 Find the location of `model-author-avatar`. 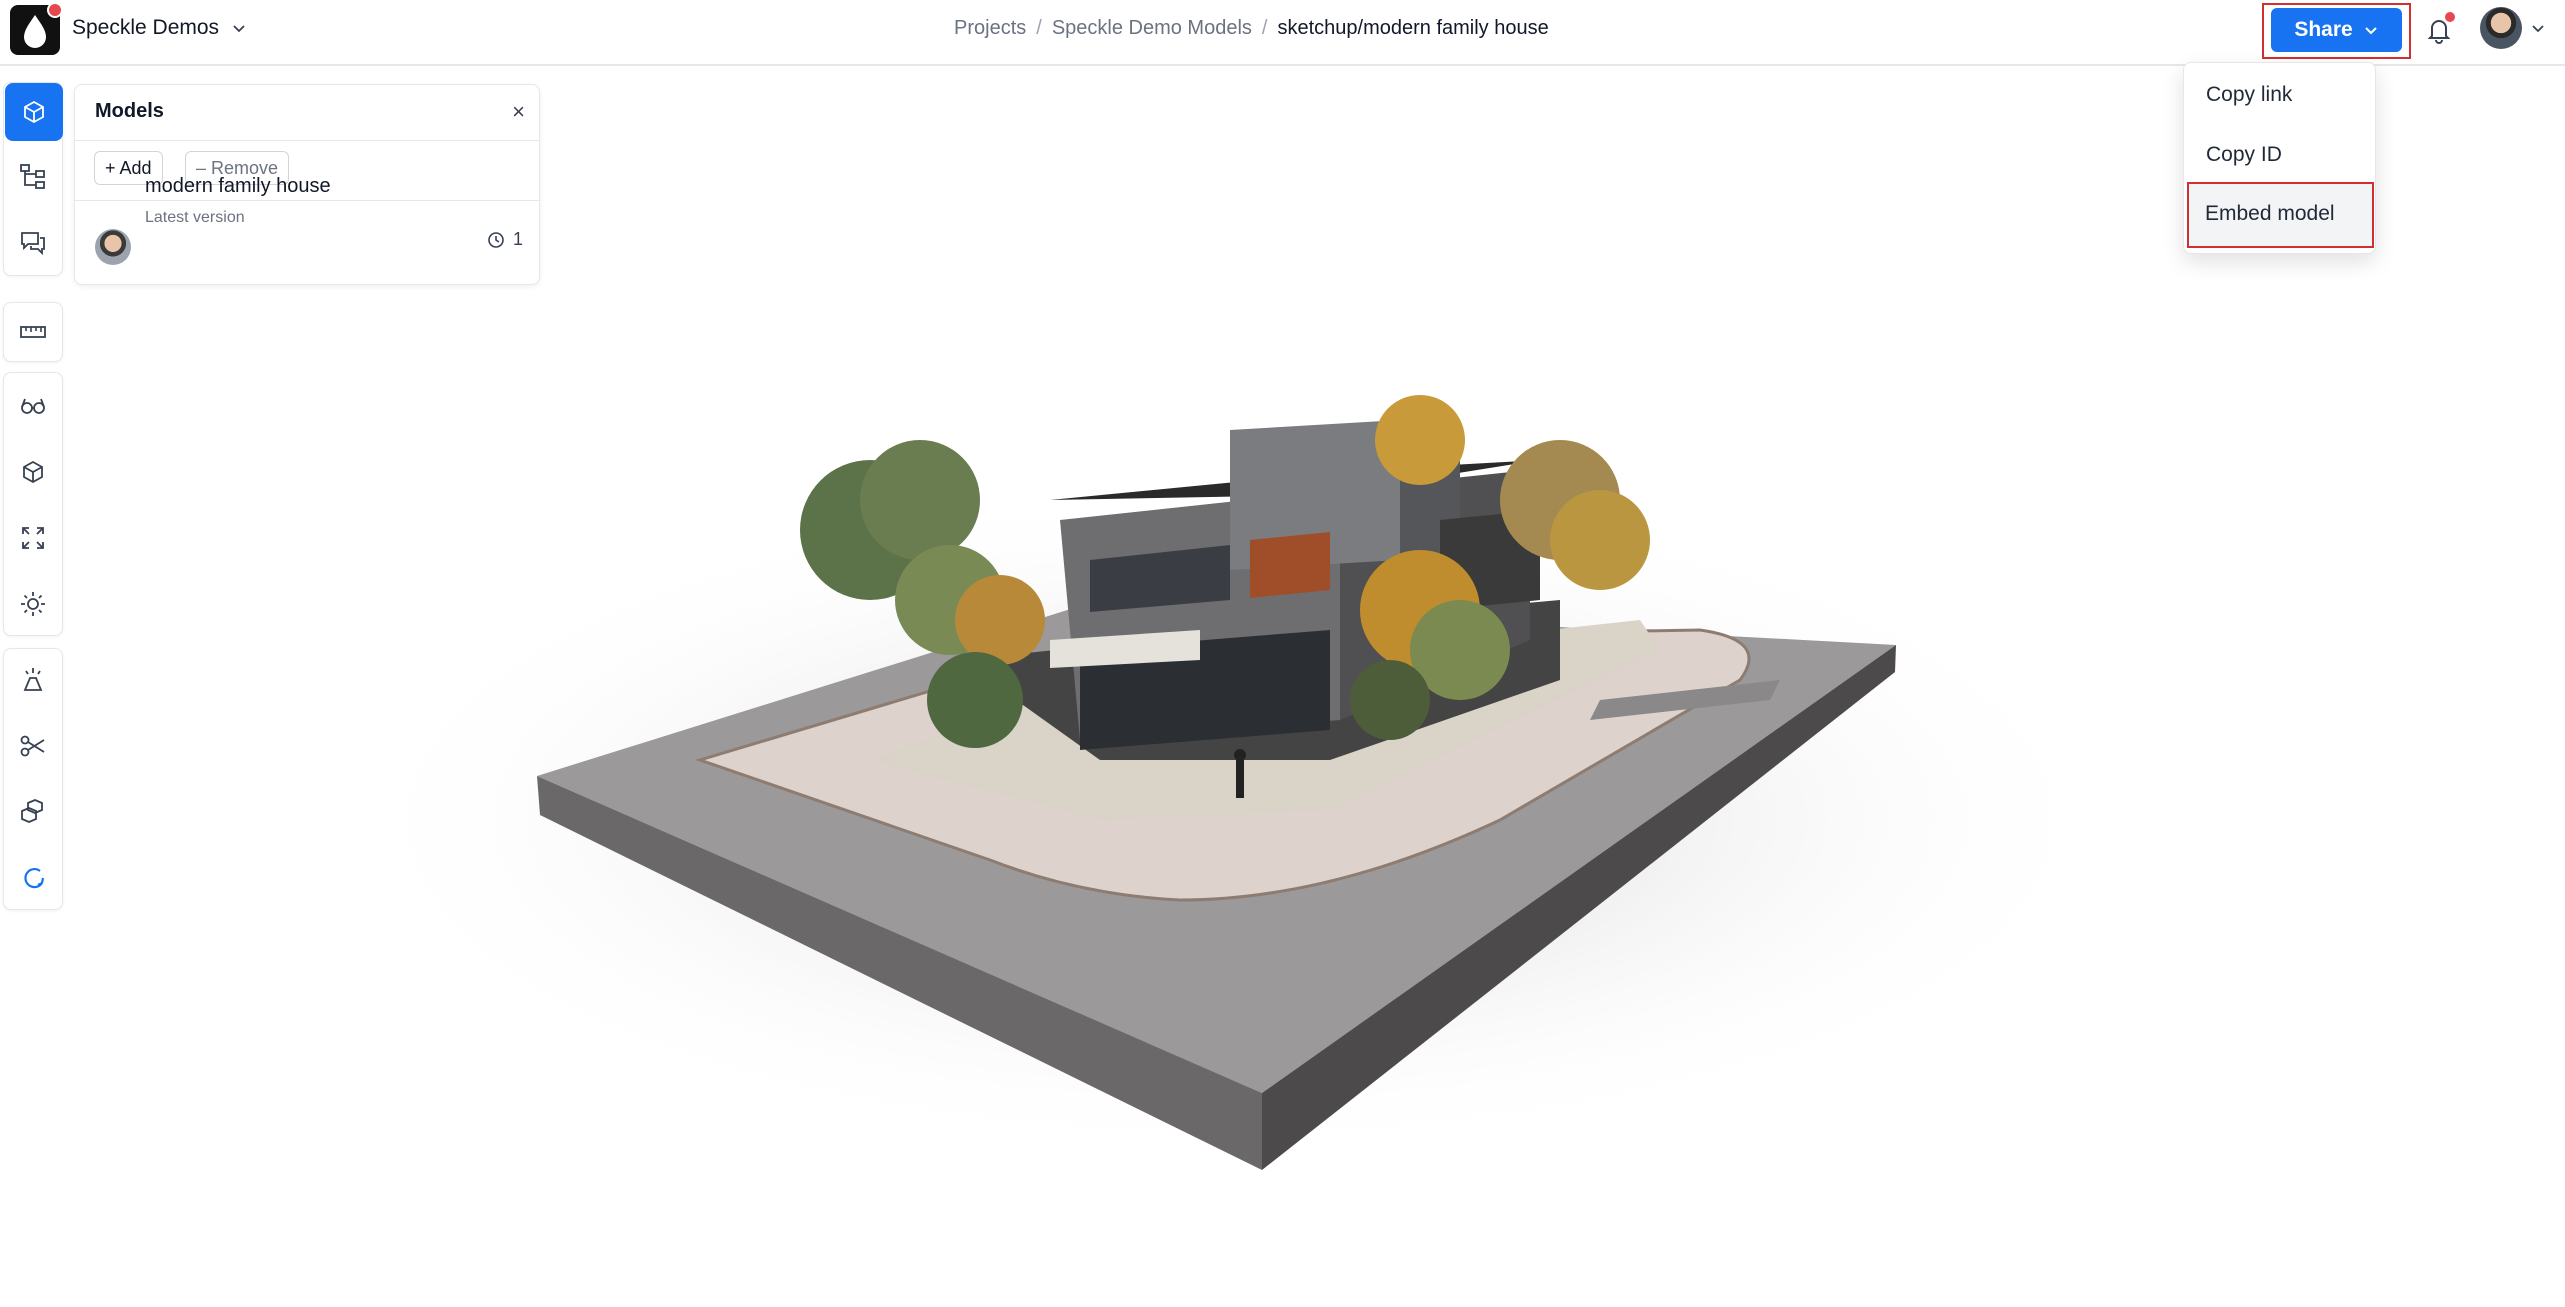

model-author-avatar is located at coordinates (113, 247).